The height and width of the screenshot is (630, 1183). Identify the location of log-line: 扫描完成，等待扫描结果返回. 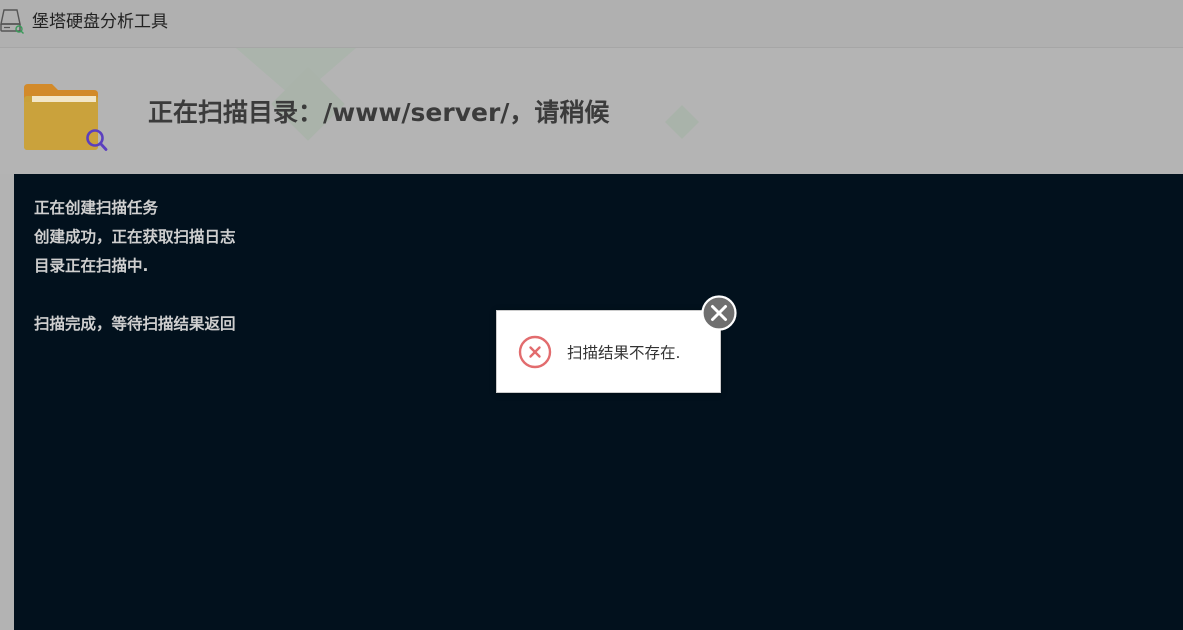
(135, 324).